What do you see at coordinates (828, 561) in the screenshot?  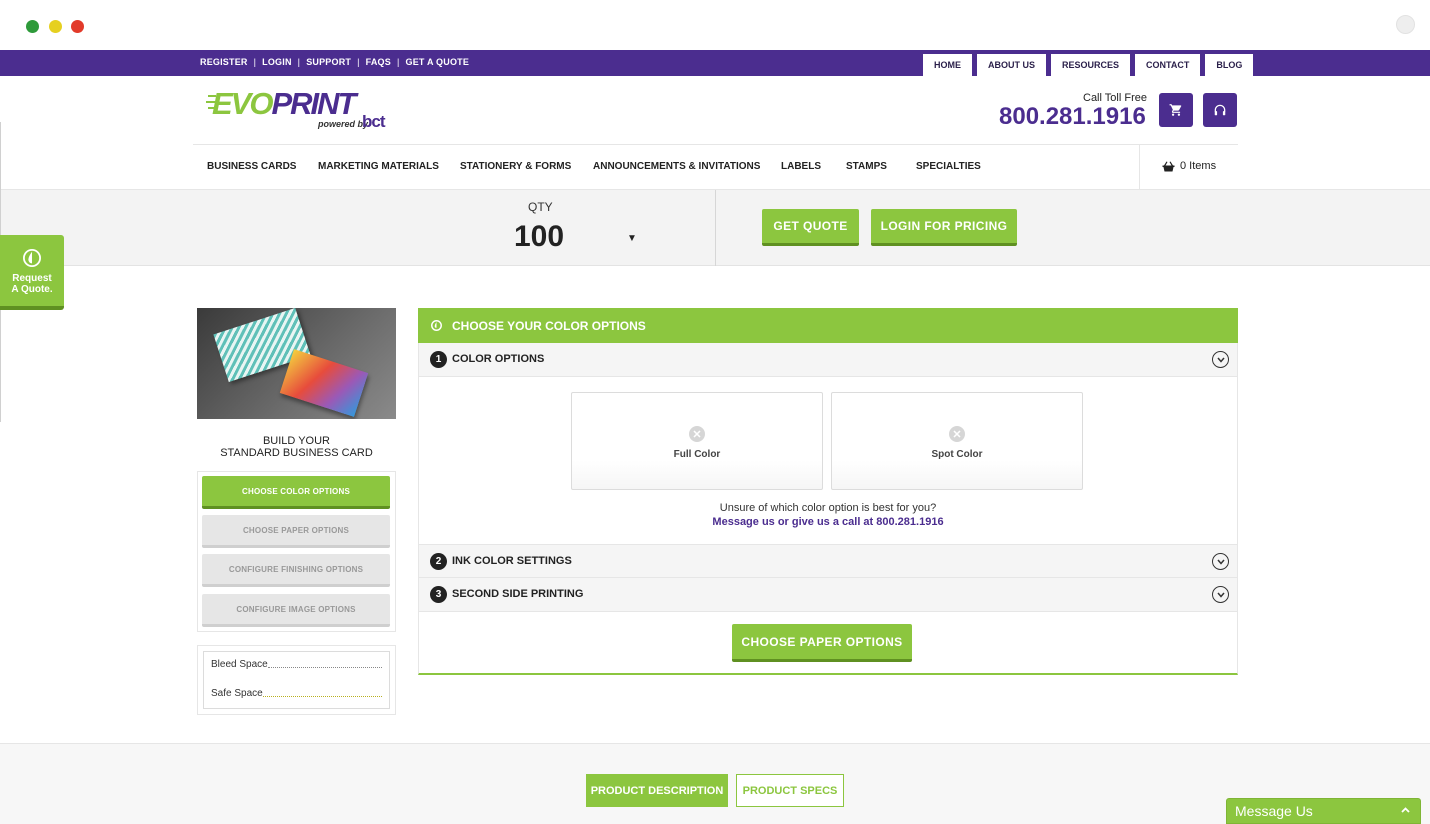 I see `section-ink-color-settings: 2 INK COLOR SETTINGS` at bounding box center [828, 561].